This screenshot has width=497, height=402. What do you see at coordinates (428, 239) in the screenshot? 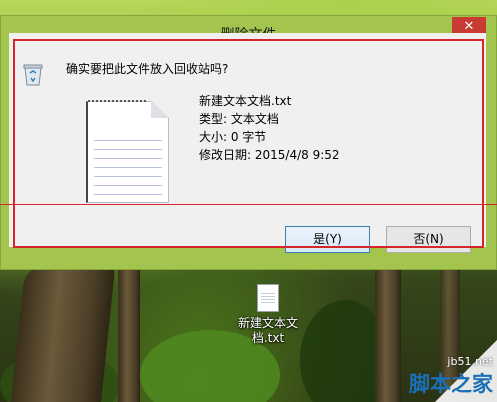
I see `no-button: 否(N)` at bounding box center [428, 239].